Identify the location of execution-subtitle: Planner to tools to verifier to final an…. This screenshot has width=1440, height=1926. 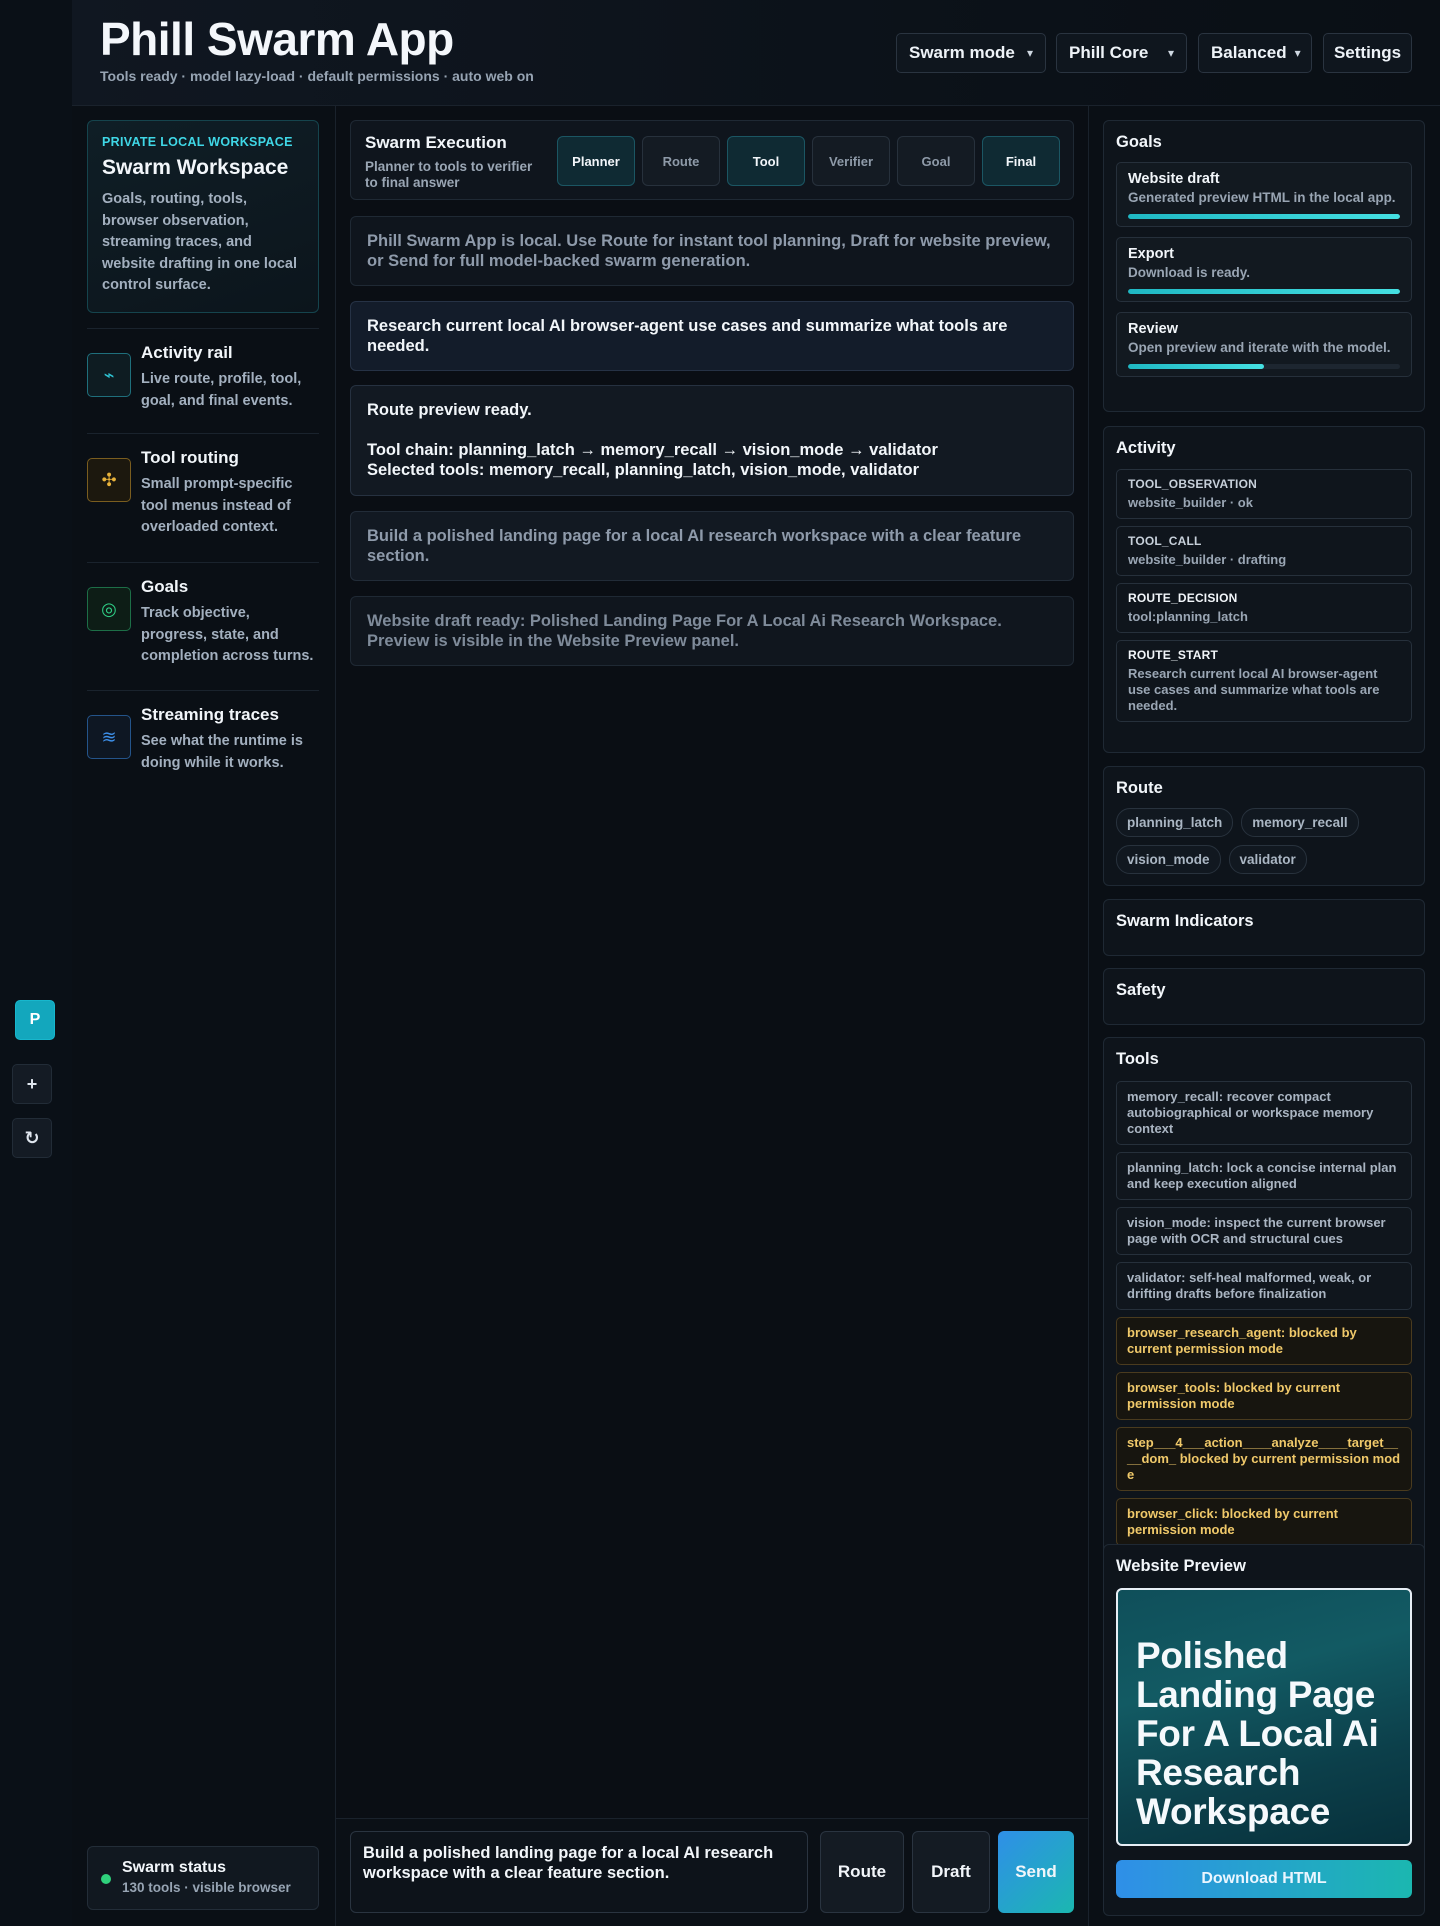
(449, 174).